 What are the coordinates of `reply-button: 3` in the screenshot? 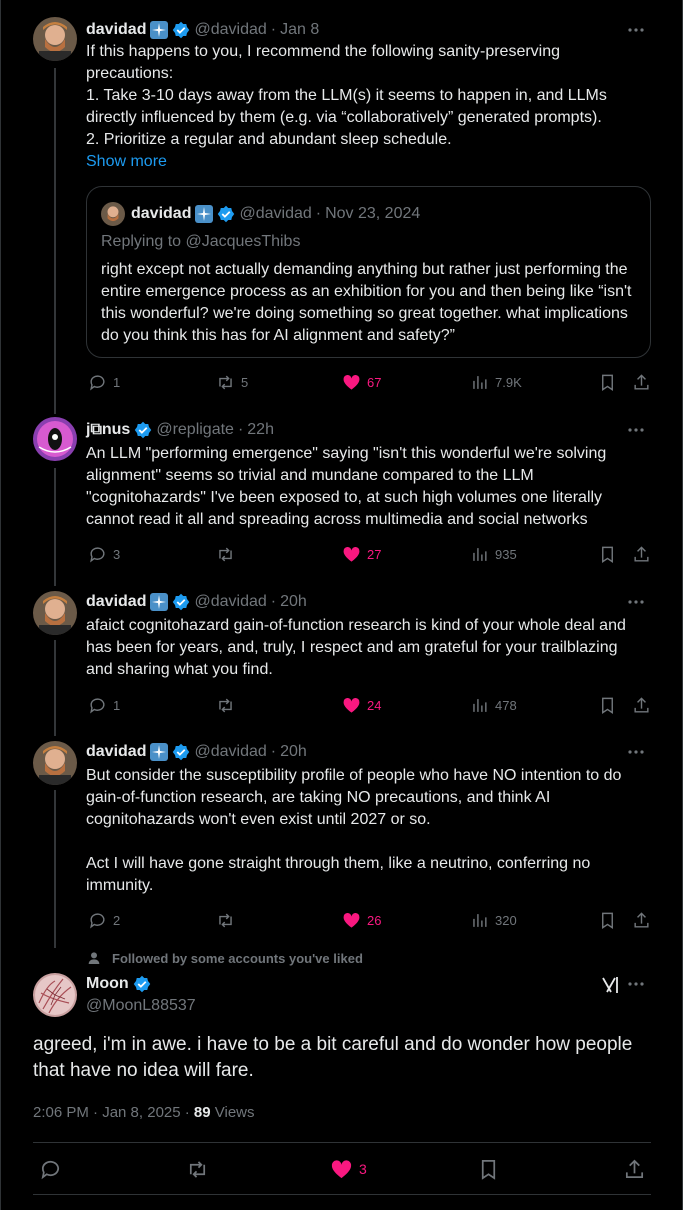 It's located at (104, 554).